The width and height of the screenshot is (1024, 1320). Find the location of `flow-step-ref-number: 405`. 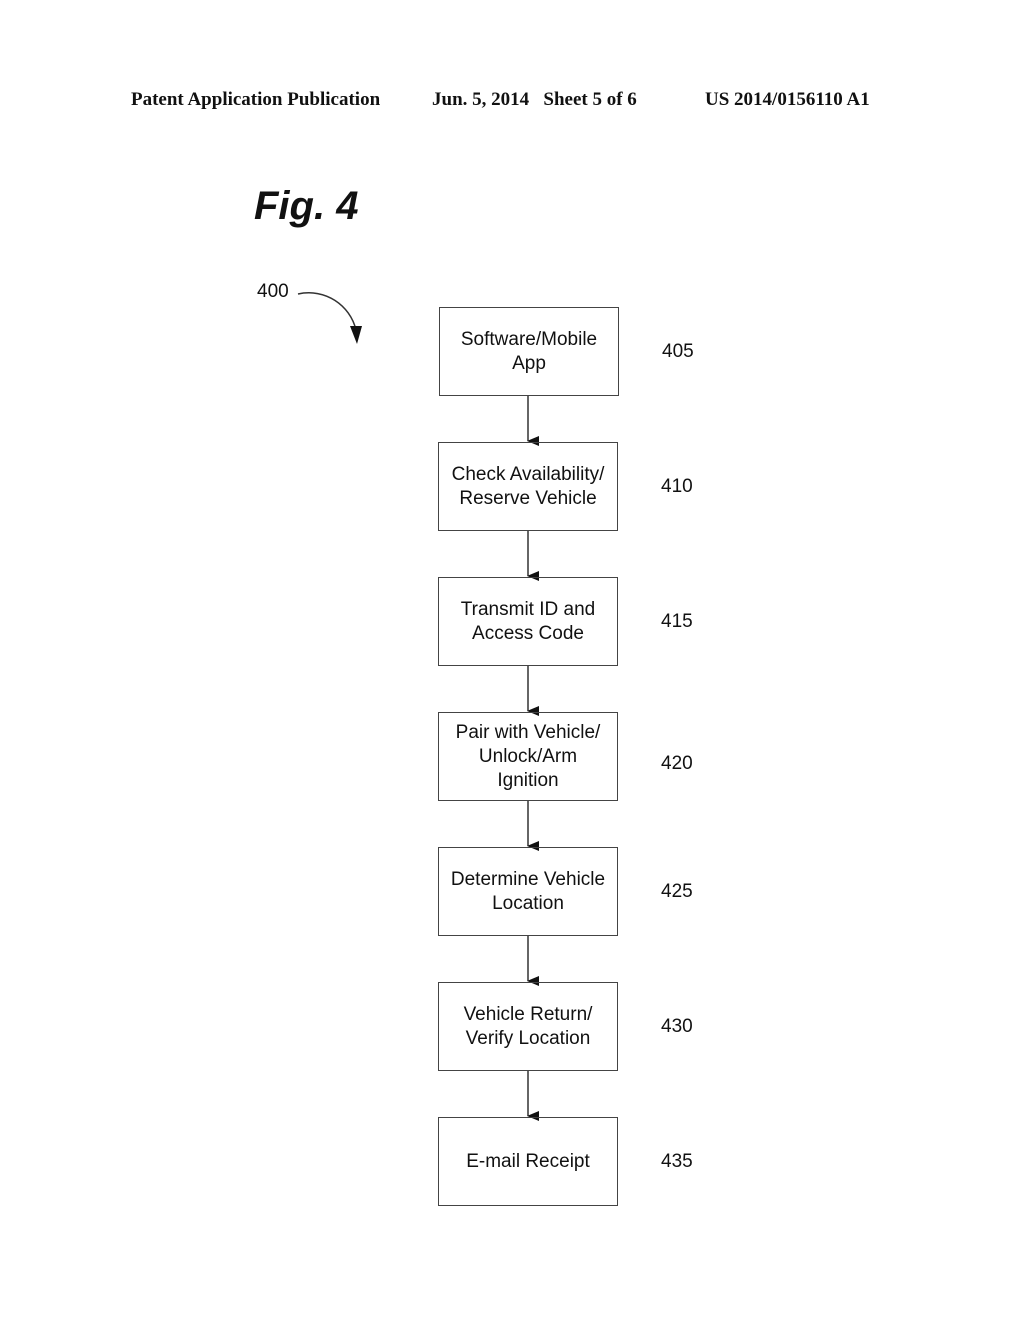

flow-step-ref-number: 405 is located at coordinates (678, 351).